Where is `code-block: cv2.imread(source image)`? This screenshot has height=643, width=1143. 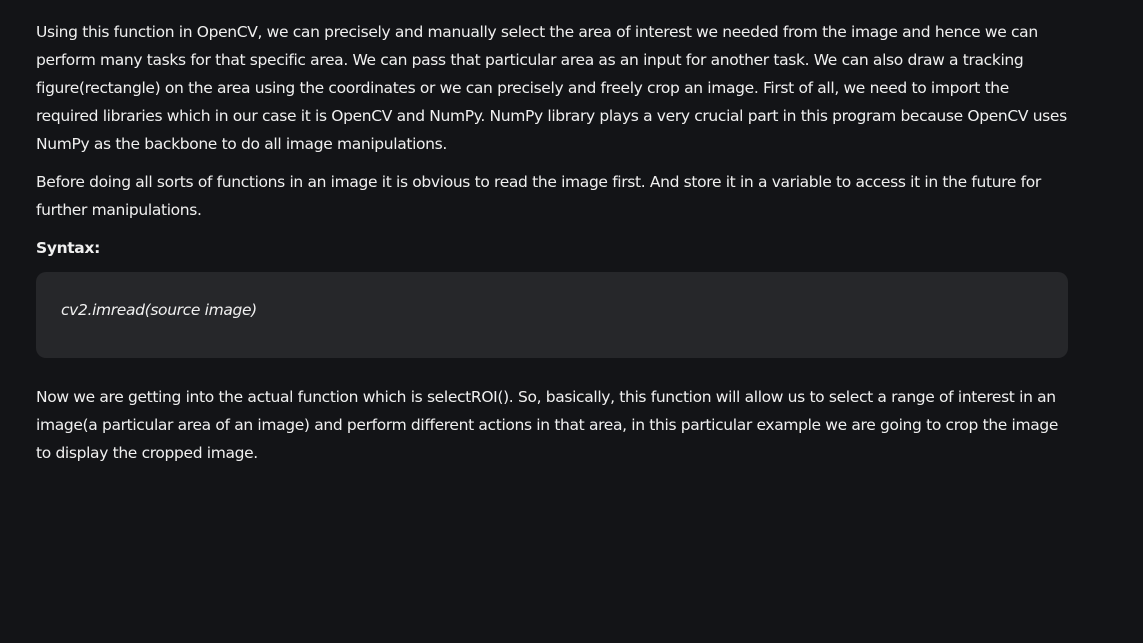
code-block: cv2.imread(source image) is located at coordinates (552, 315).